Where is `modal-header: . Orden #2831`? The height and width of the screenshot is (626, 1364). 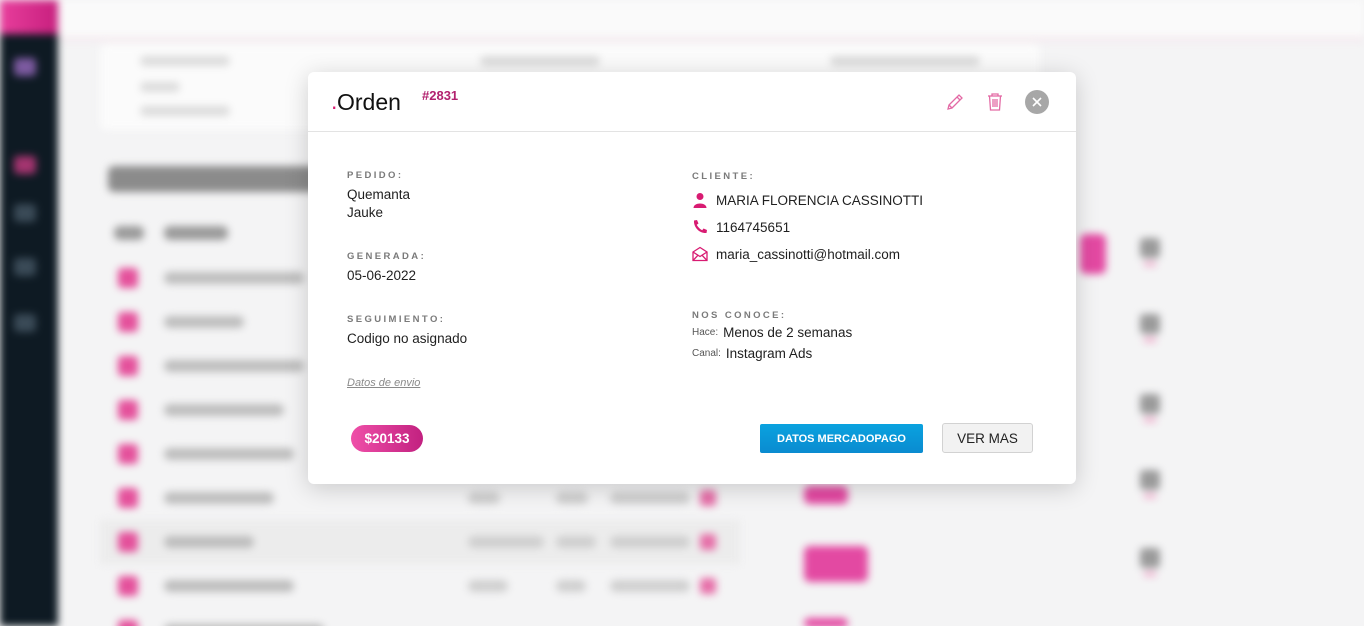 modal-header: . Orden #2831 is located at coordinates (692, 102).